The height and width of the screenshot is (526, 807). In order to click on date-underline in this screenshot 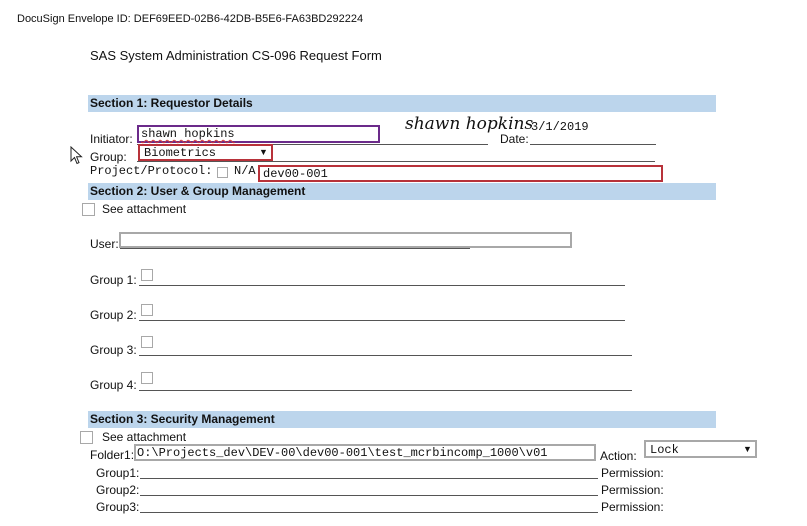, I will do `click(593, 144)`.